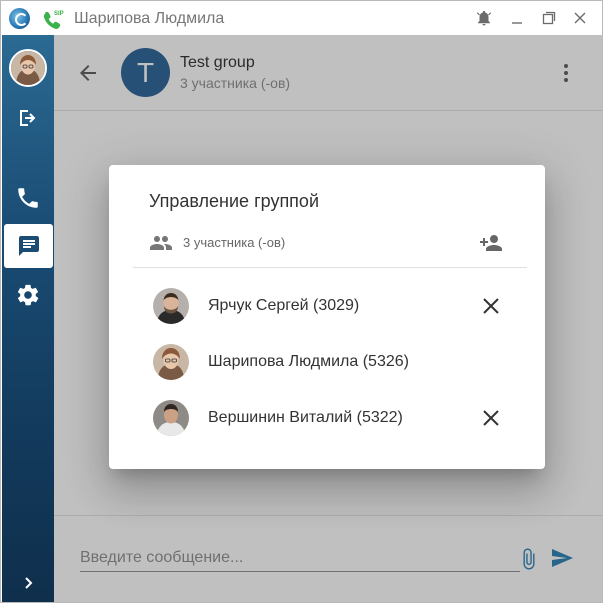 The height and width of the screenshot is (603, 603). Describe the element at coordinates (149, 18) in the screenshot. I see `window-title: Шарипова Людмила` at that location.